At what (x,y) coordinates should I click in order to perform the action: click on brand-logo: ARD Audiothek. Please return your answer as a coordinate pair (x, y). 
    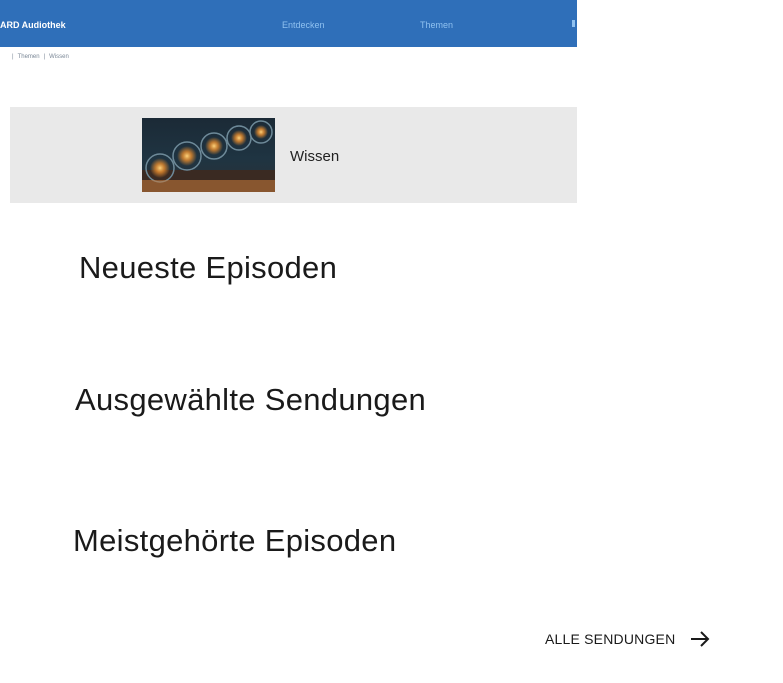
    Looking at the image, I should click on (33, 25).